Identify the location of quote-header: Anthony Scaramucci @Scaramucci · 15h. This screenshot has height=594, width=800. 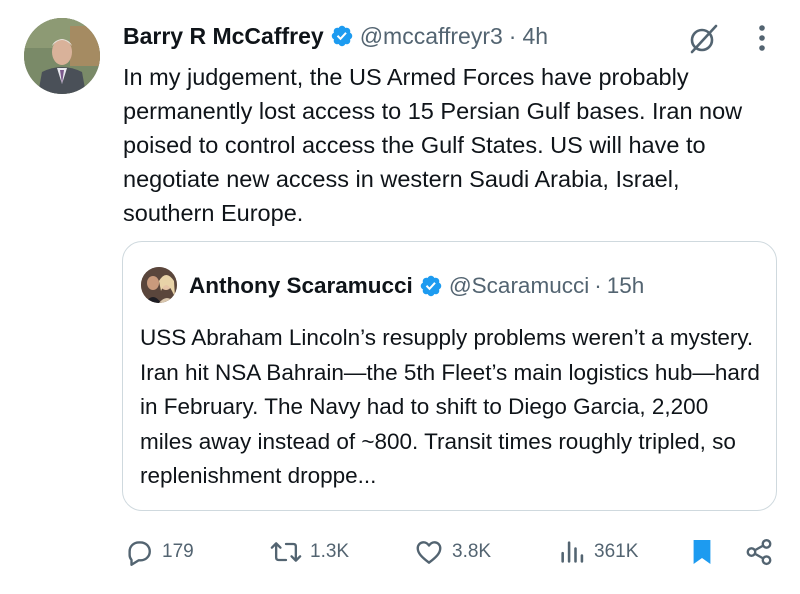
(416, 286).